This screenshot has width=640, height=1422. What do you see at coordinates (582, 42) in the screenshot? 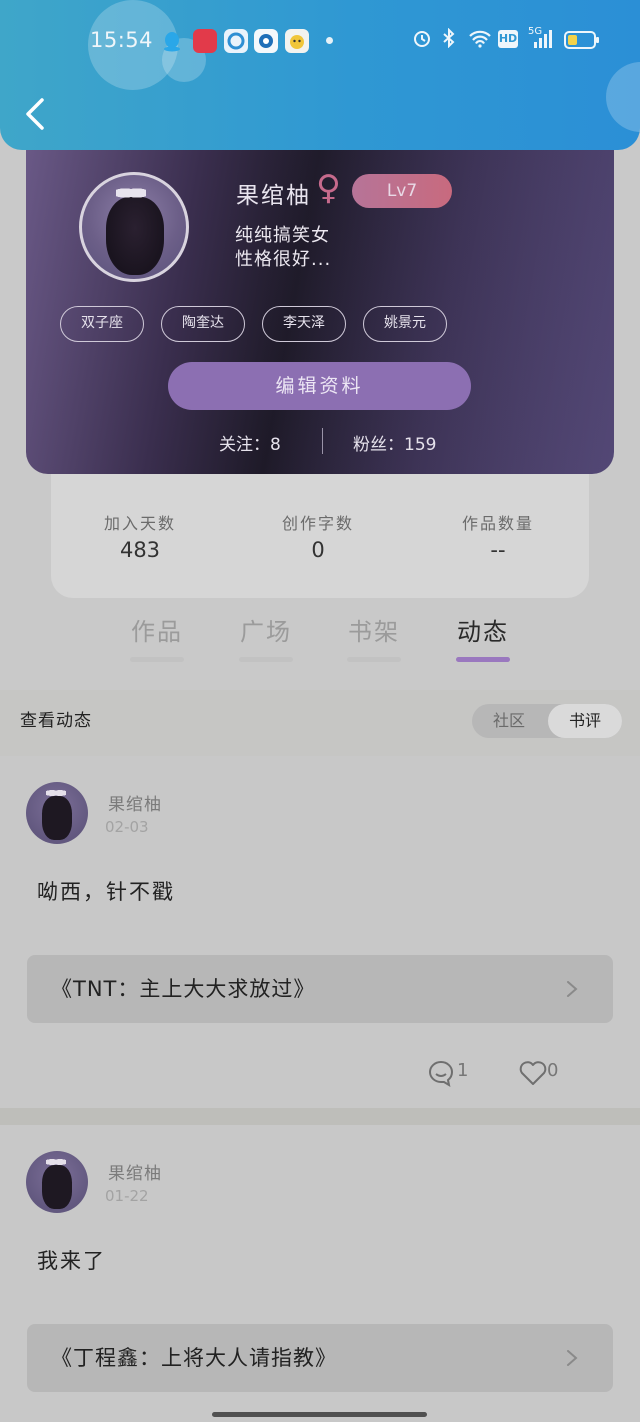
I see `battery-icon` at bounding box center [582, 42].